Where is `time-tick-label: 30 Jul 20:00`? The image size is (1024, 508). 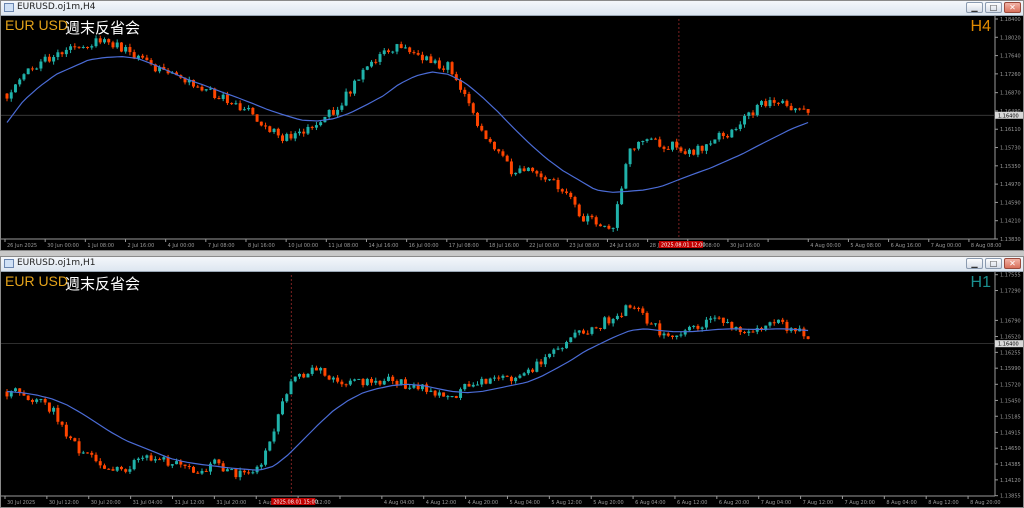 time-tick-label: 30 Jul 20:00 is located at coordinates (106, 503).